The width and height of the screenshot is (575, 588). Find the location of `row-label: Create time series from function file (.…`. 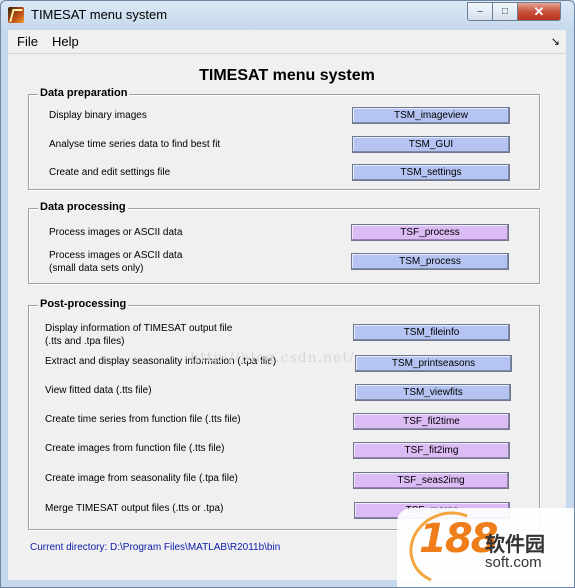

row-label: Create time series from function file (.… is located at coordinates (143, 419).